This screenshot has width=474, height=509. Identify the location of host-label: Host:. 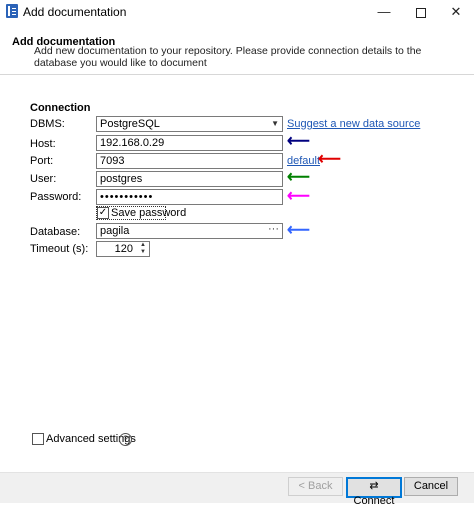
(43, 144).